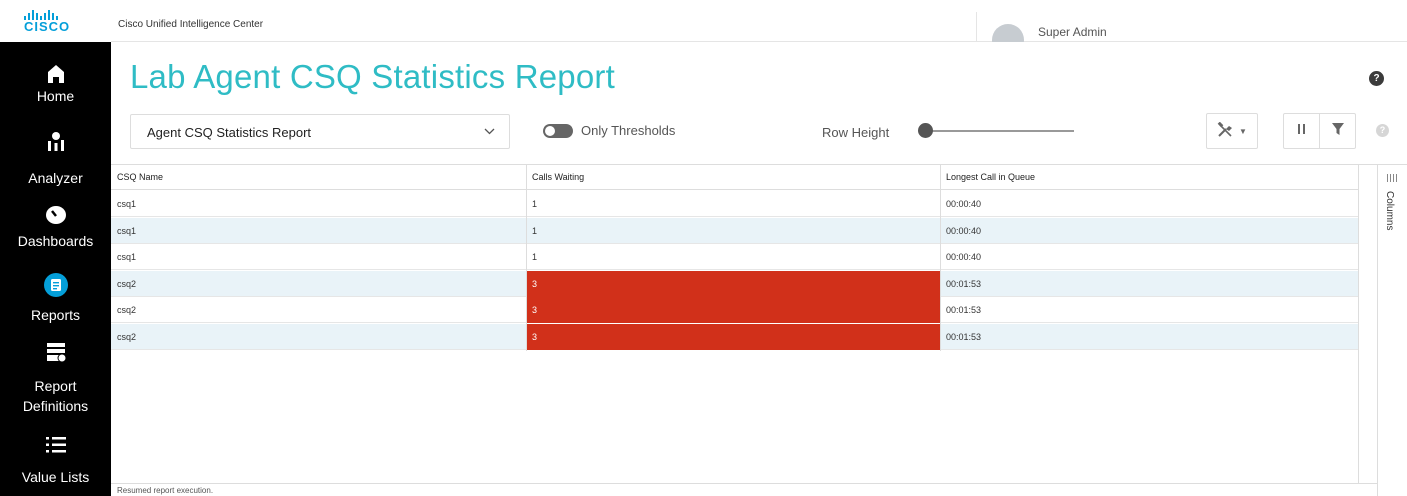  I want to click on only-thresholds-toggle, so click(558, 131).